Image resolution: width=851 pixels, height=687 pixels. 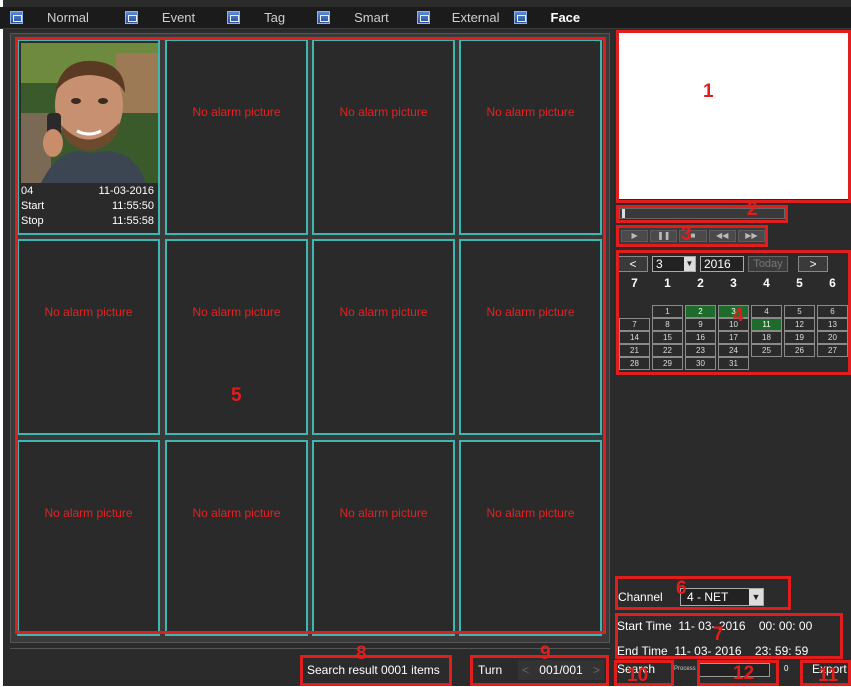 What do you see at coordinates (828, 675) in the screenshot?
I see `annotation-number: 11` at bounding box center [828, 675].